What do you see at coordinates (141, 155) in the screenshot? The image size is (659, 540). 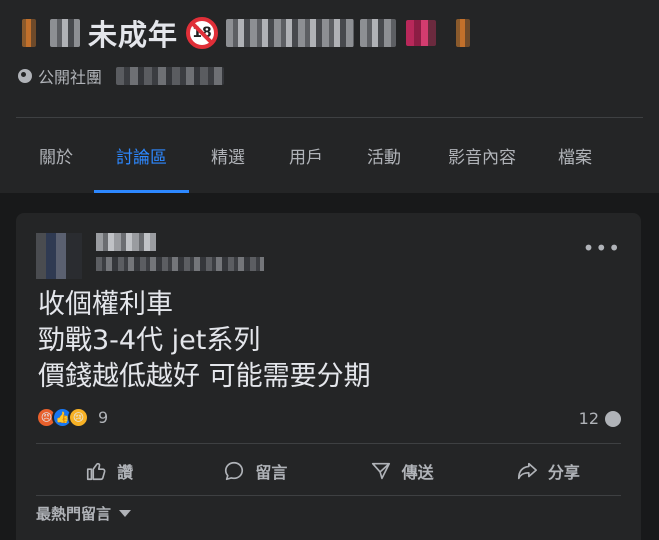 I see `tab-discussion: 討論區` at bounding box center [141, 155].